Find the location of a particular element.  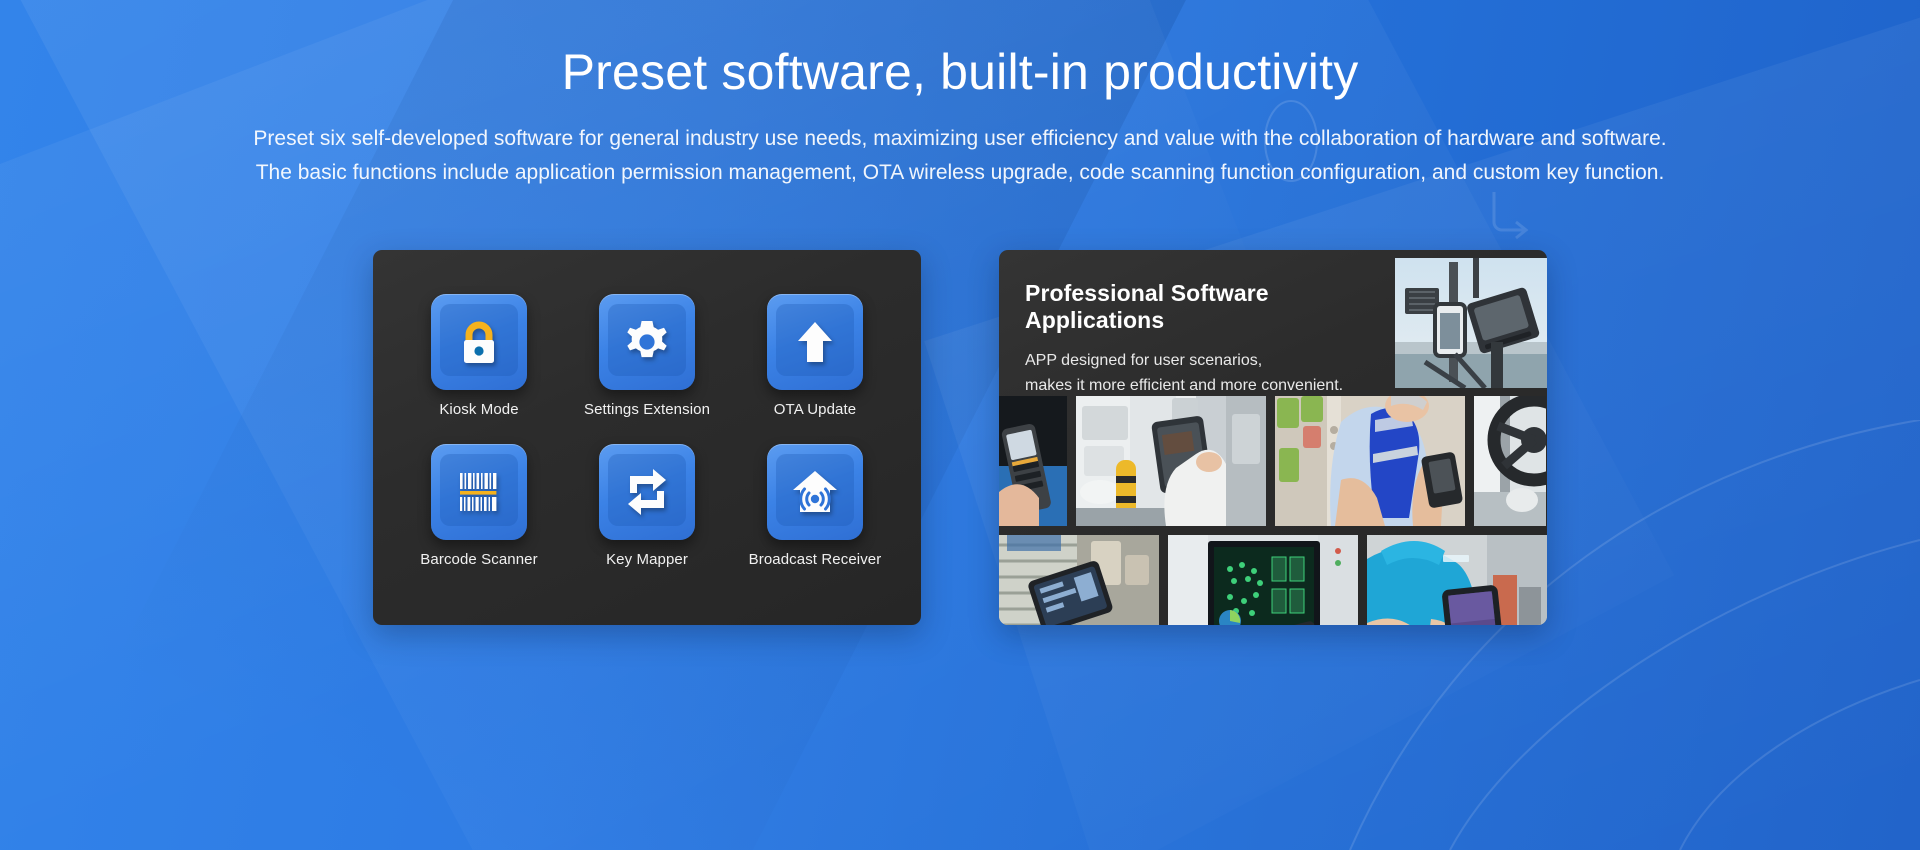

app-item-kiosk-mode: Kiosk Mode is located at coordinates (479, 356).